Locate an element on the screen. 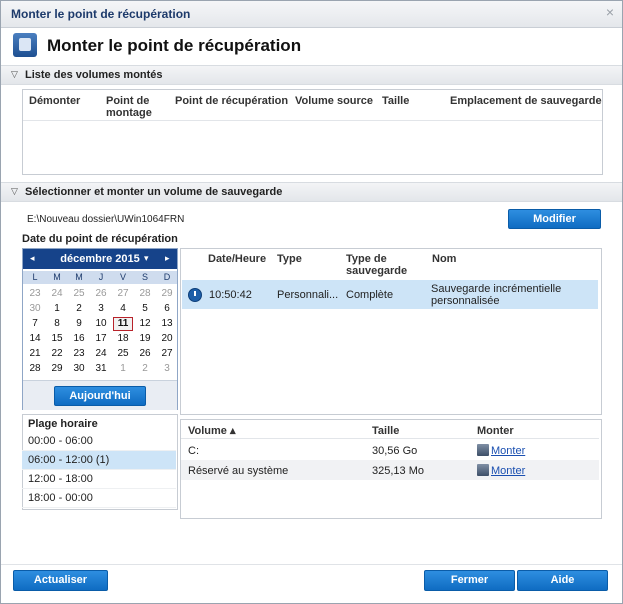  calendar-day: 17 is located at coordinates (101, 339).